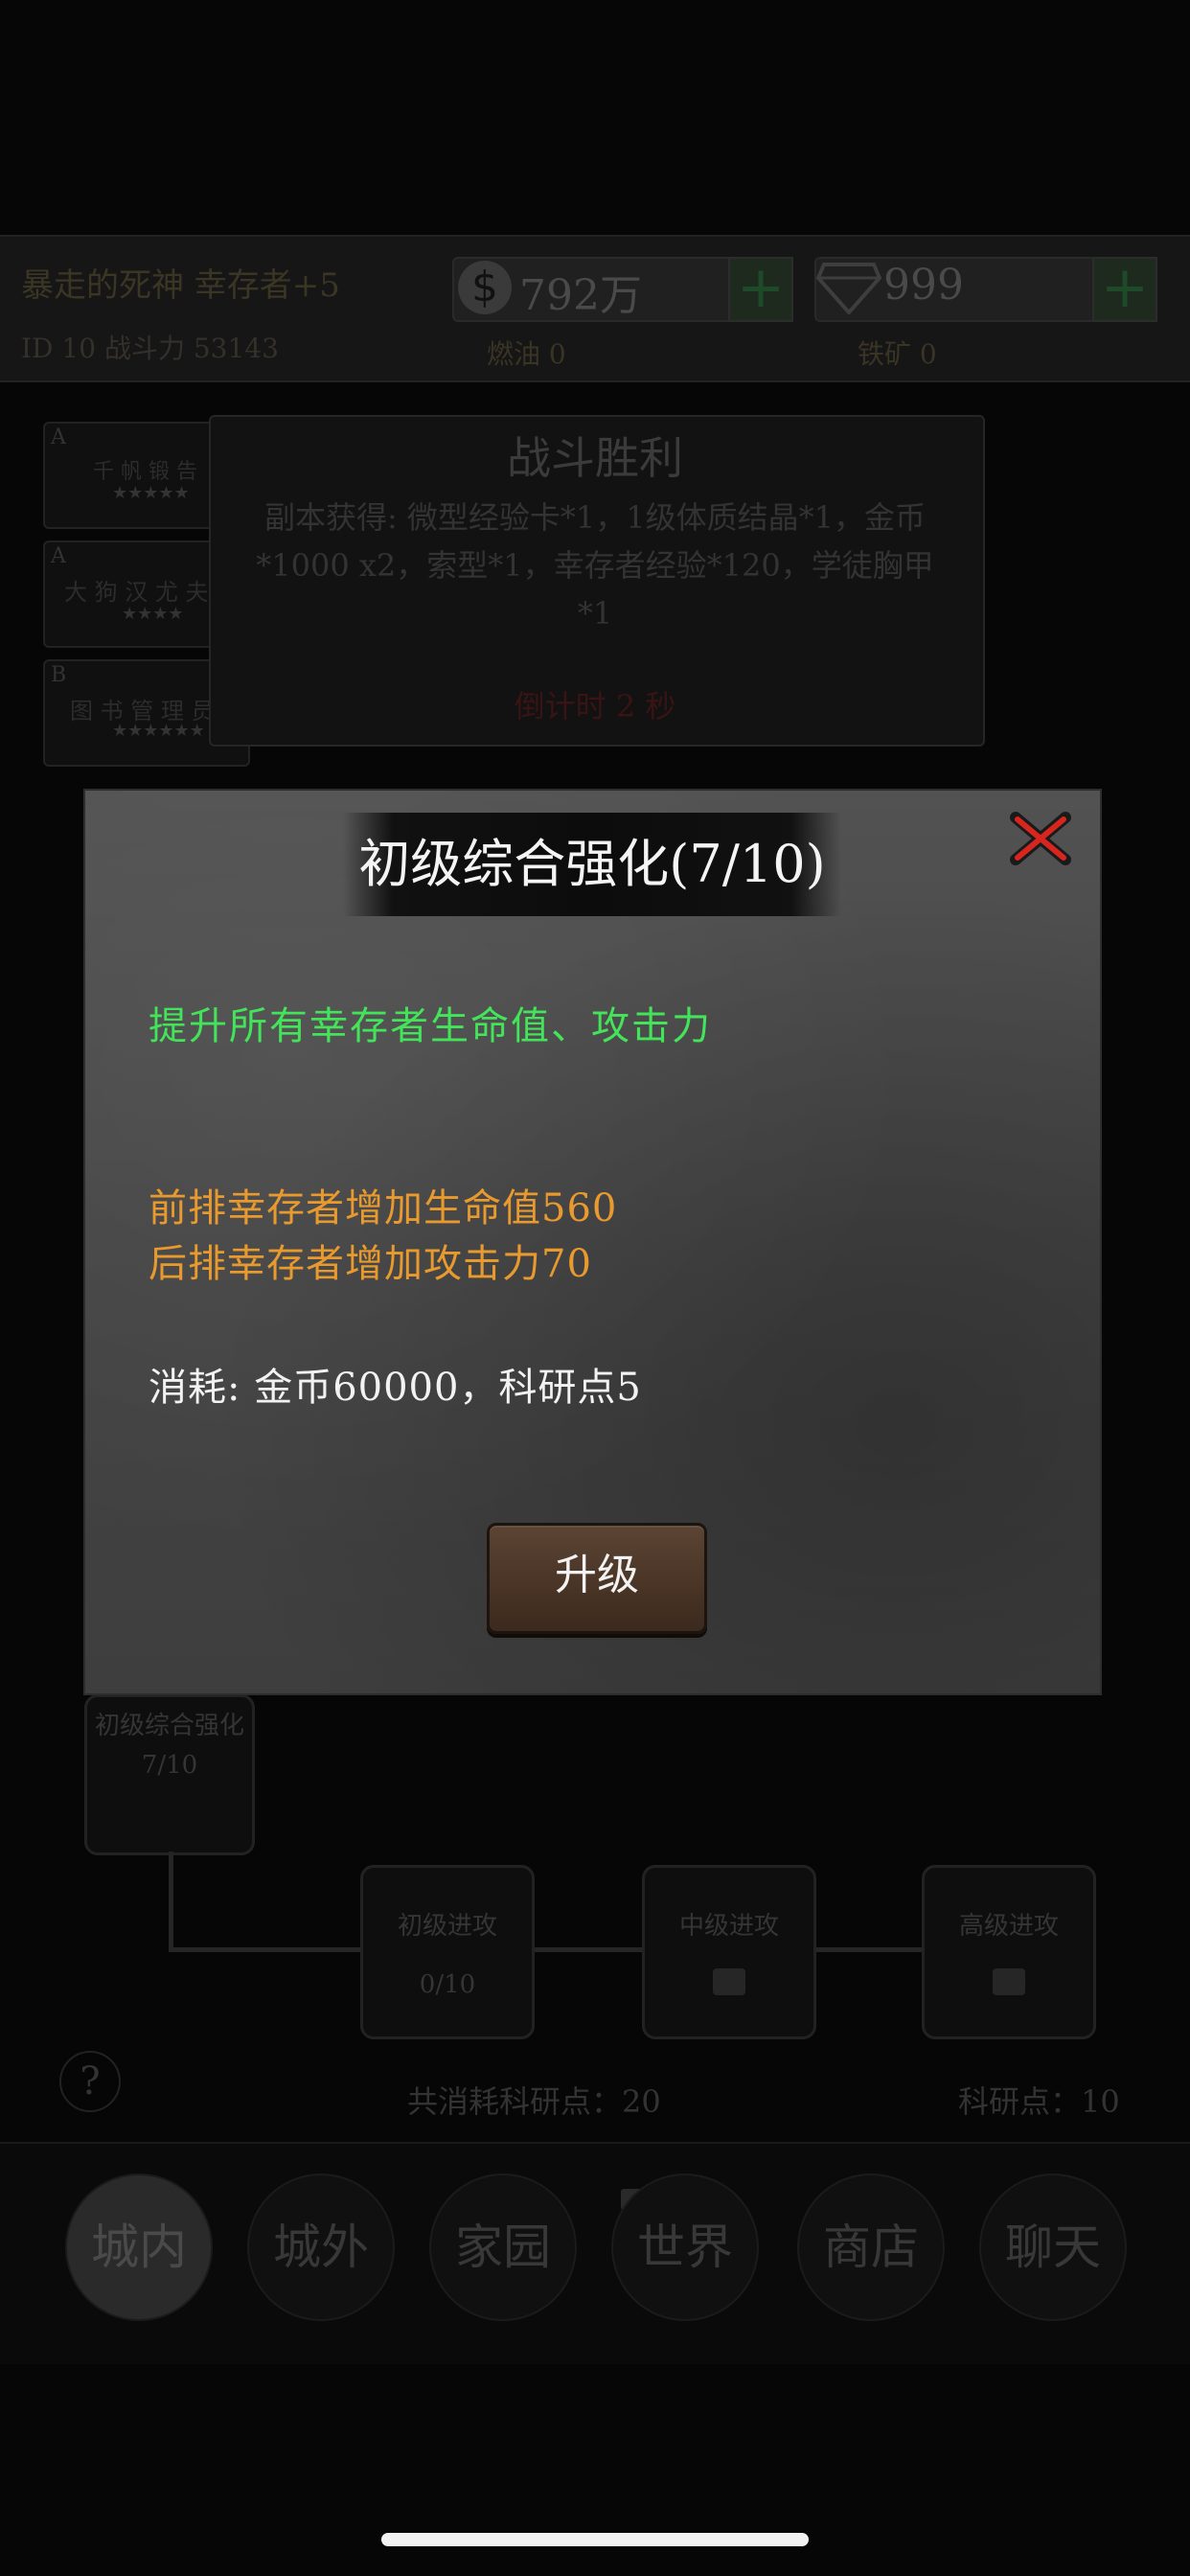  What do you see at coordinates (595, 2539) in the screenshot?
I see `home-indicator` at bounding box center [595, 2539].